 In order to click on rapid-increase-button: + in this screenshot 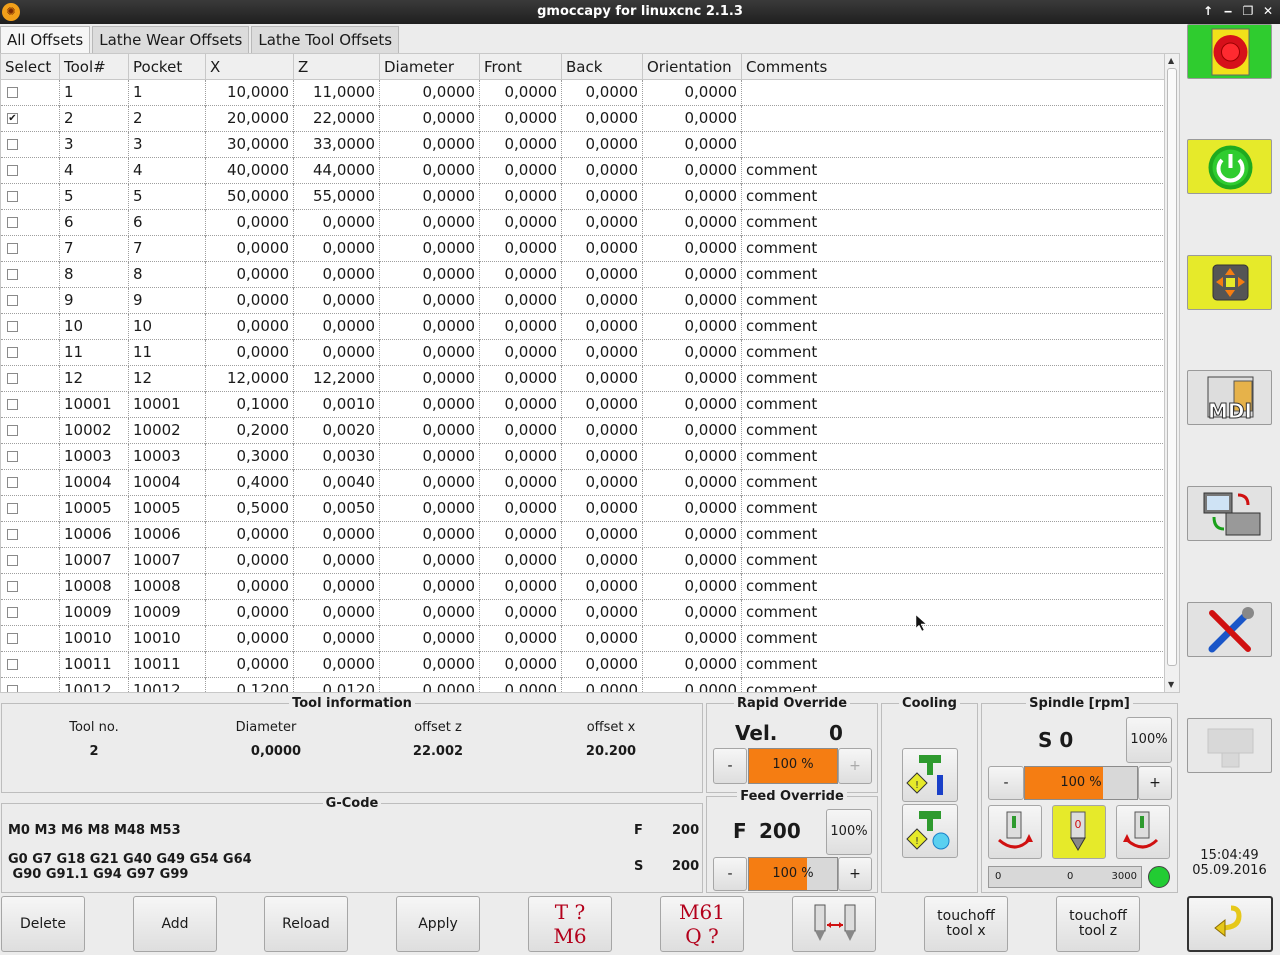, I will do `click(855, 766)`.